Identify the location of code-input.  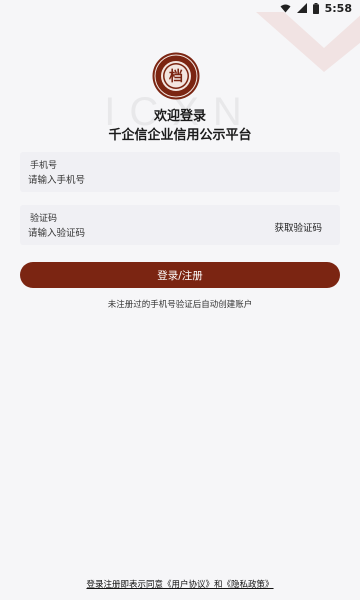
(148, 233).